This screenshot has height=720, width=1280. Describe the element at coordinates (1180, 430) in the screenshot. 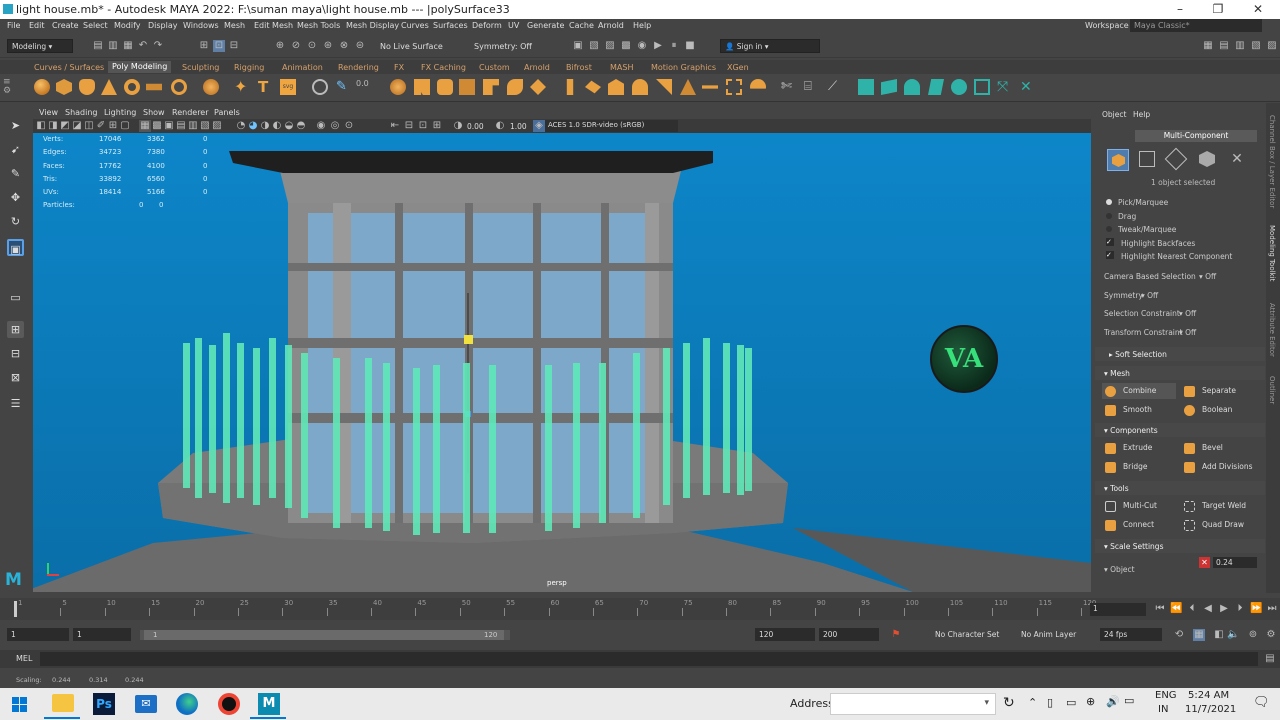

I see `components-section-header: ▾ Components` at that location.